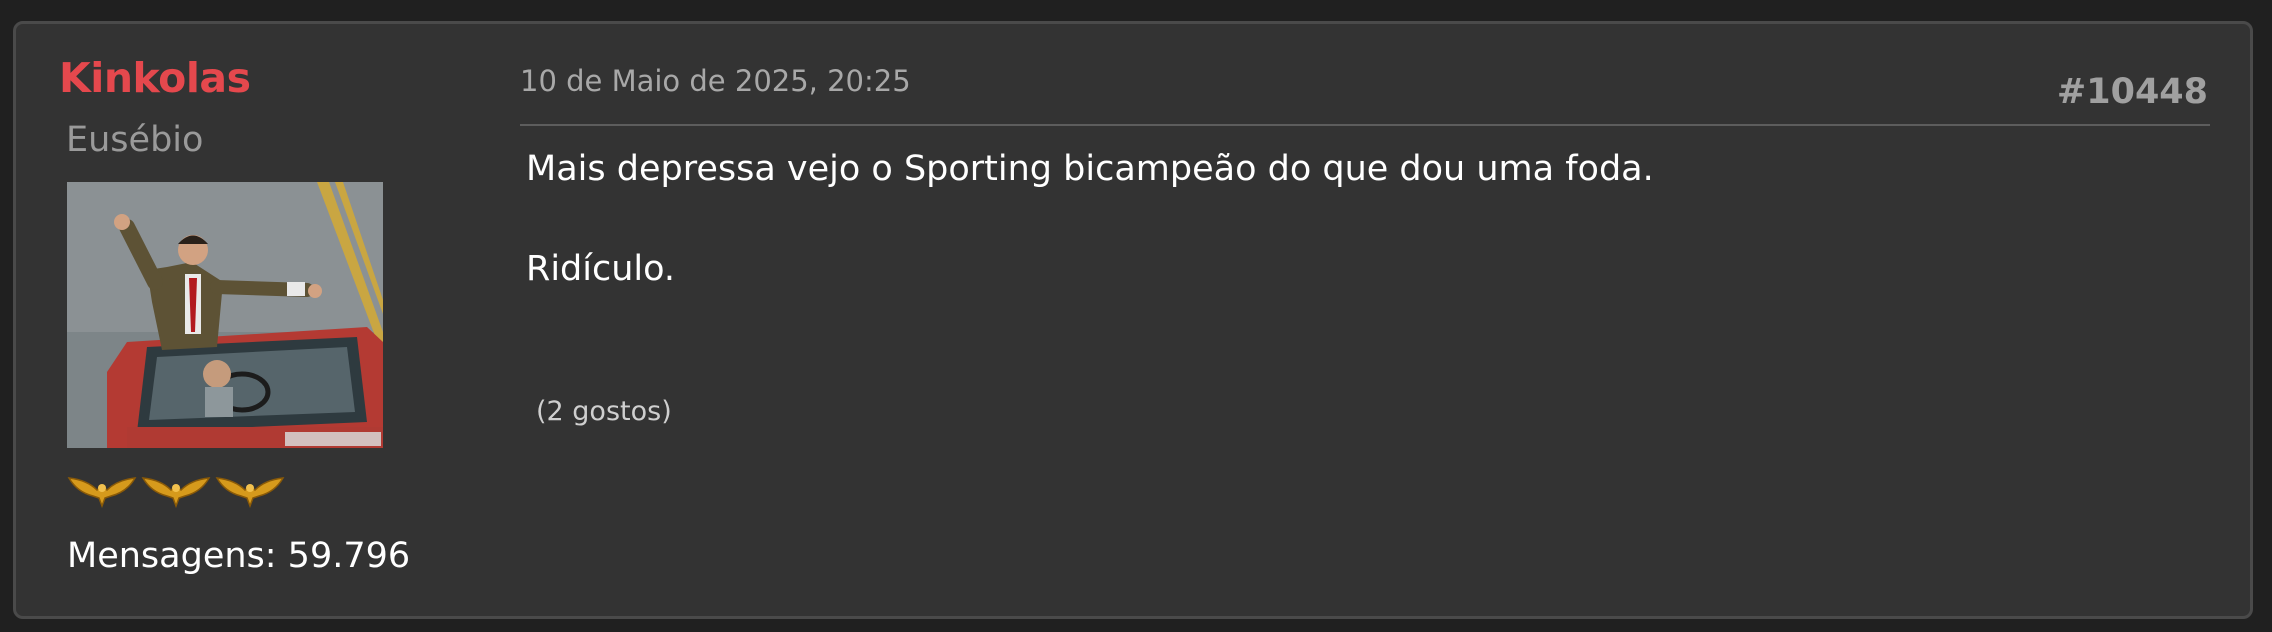 Image resolution: width=2272 pixels, height=632 pixels. Describe the element at coordinates (135, 140) in the screenshot. I see `author-rank: Eusébio` at that location.